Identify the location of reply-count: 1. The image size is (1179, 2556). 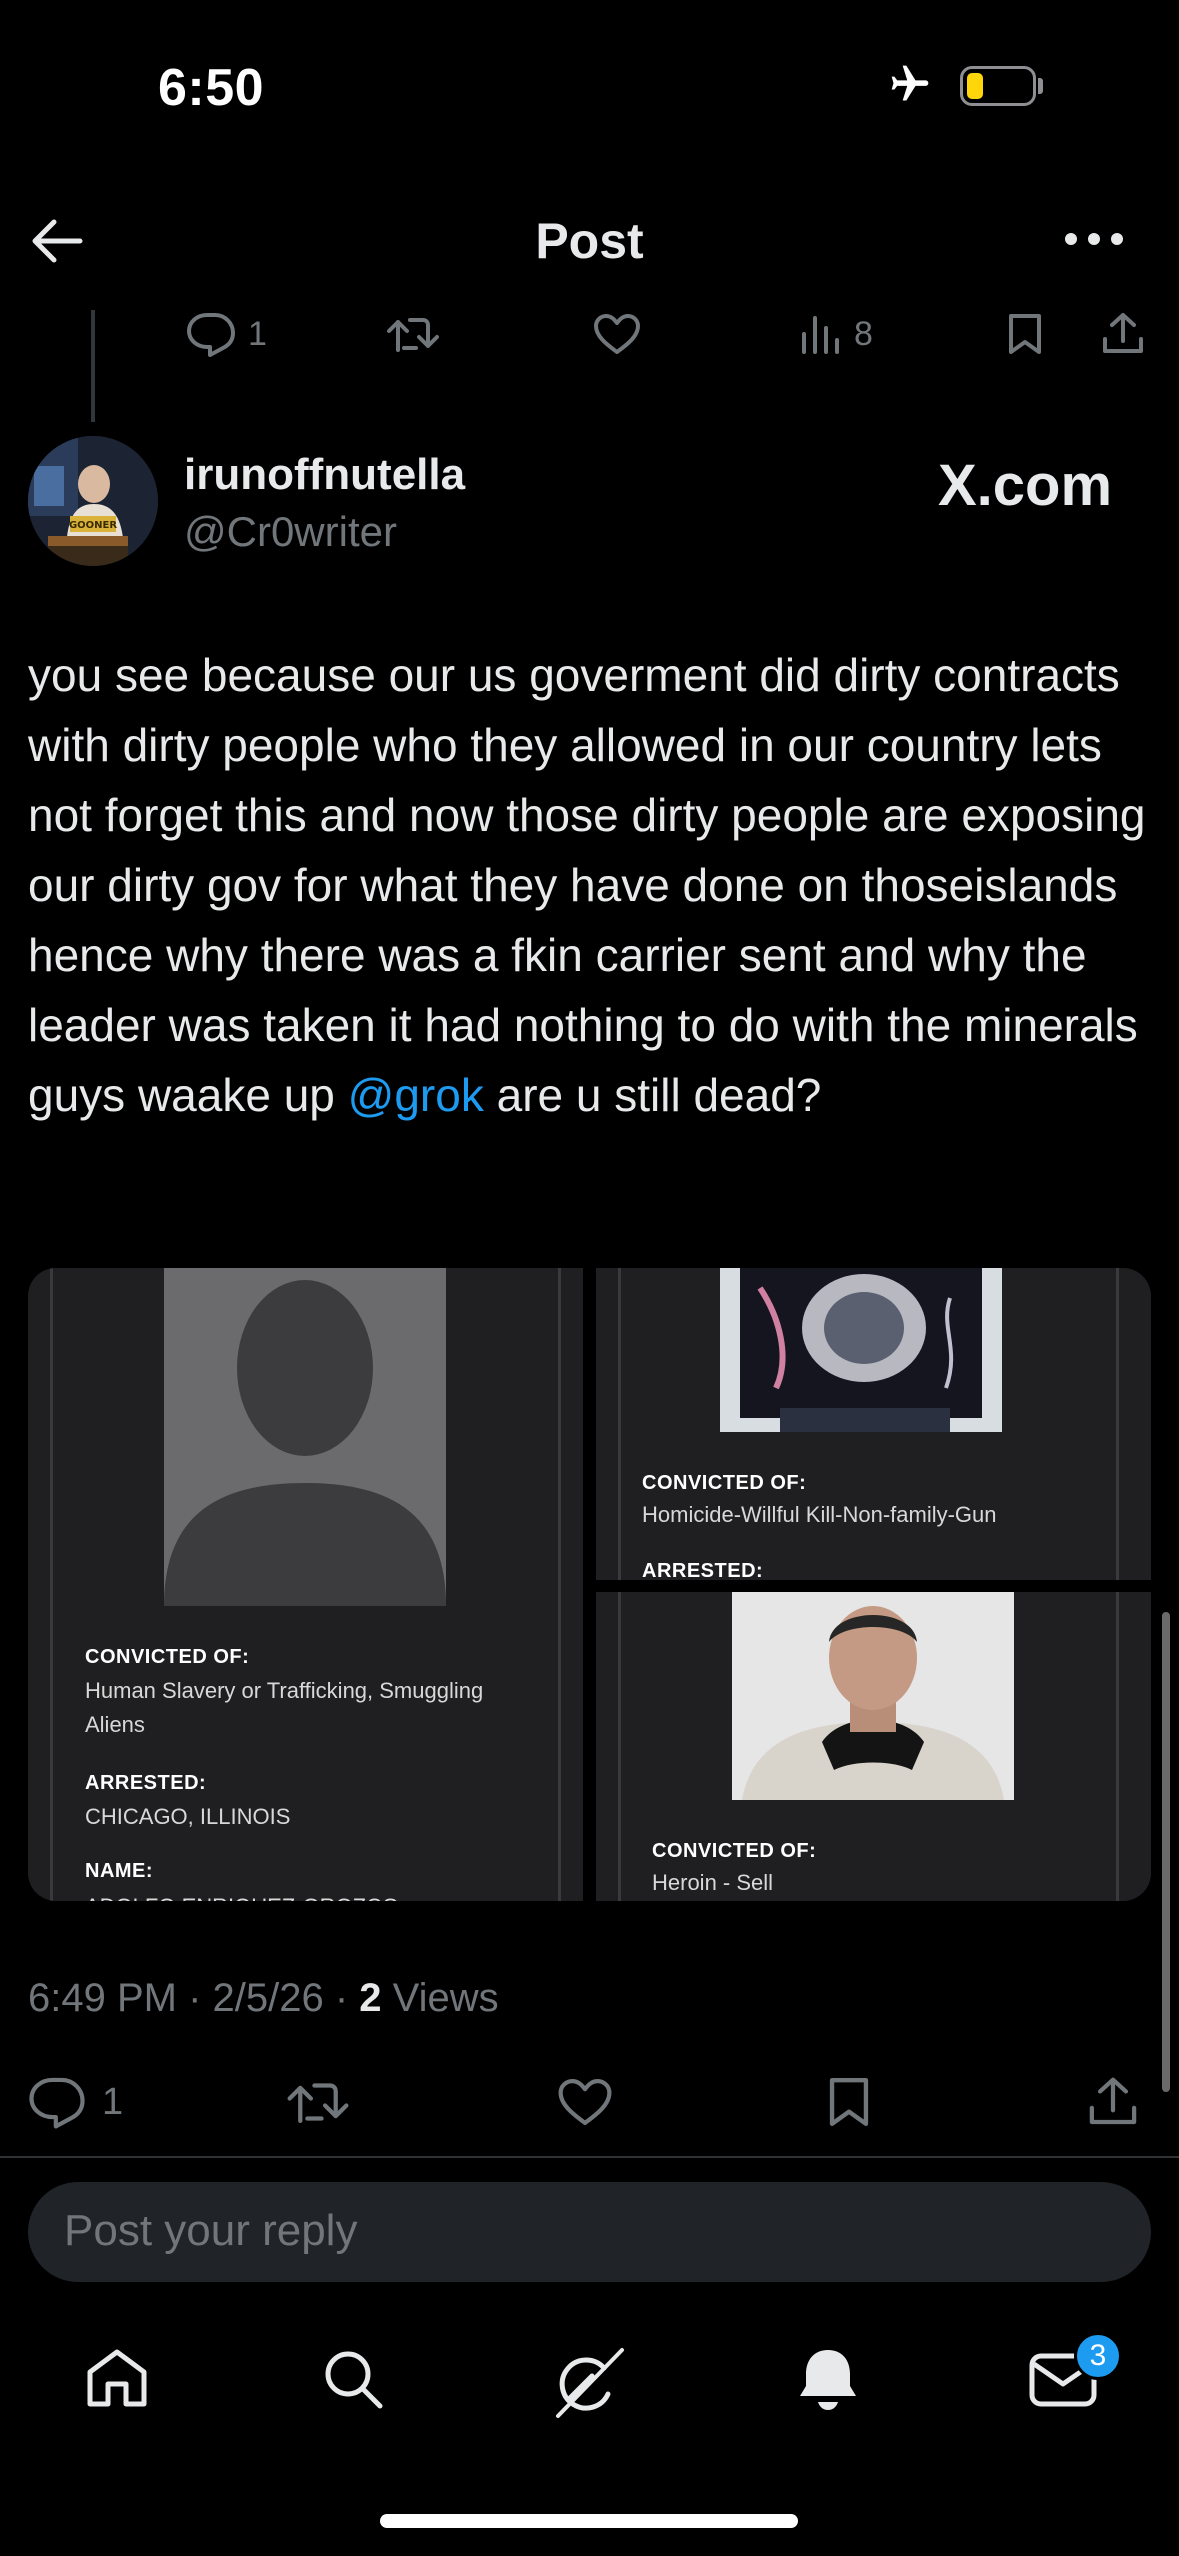
(113, 2101).